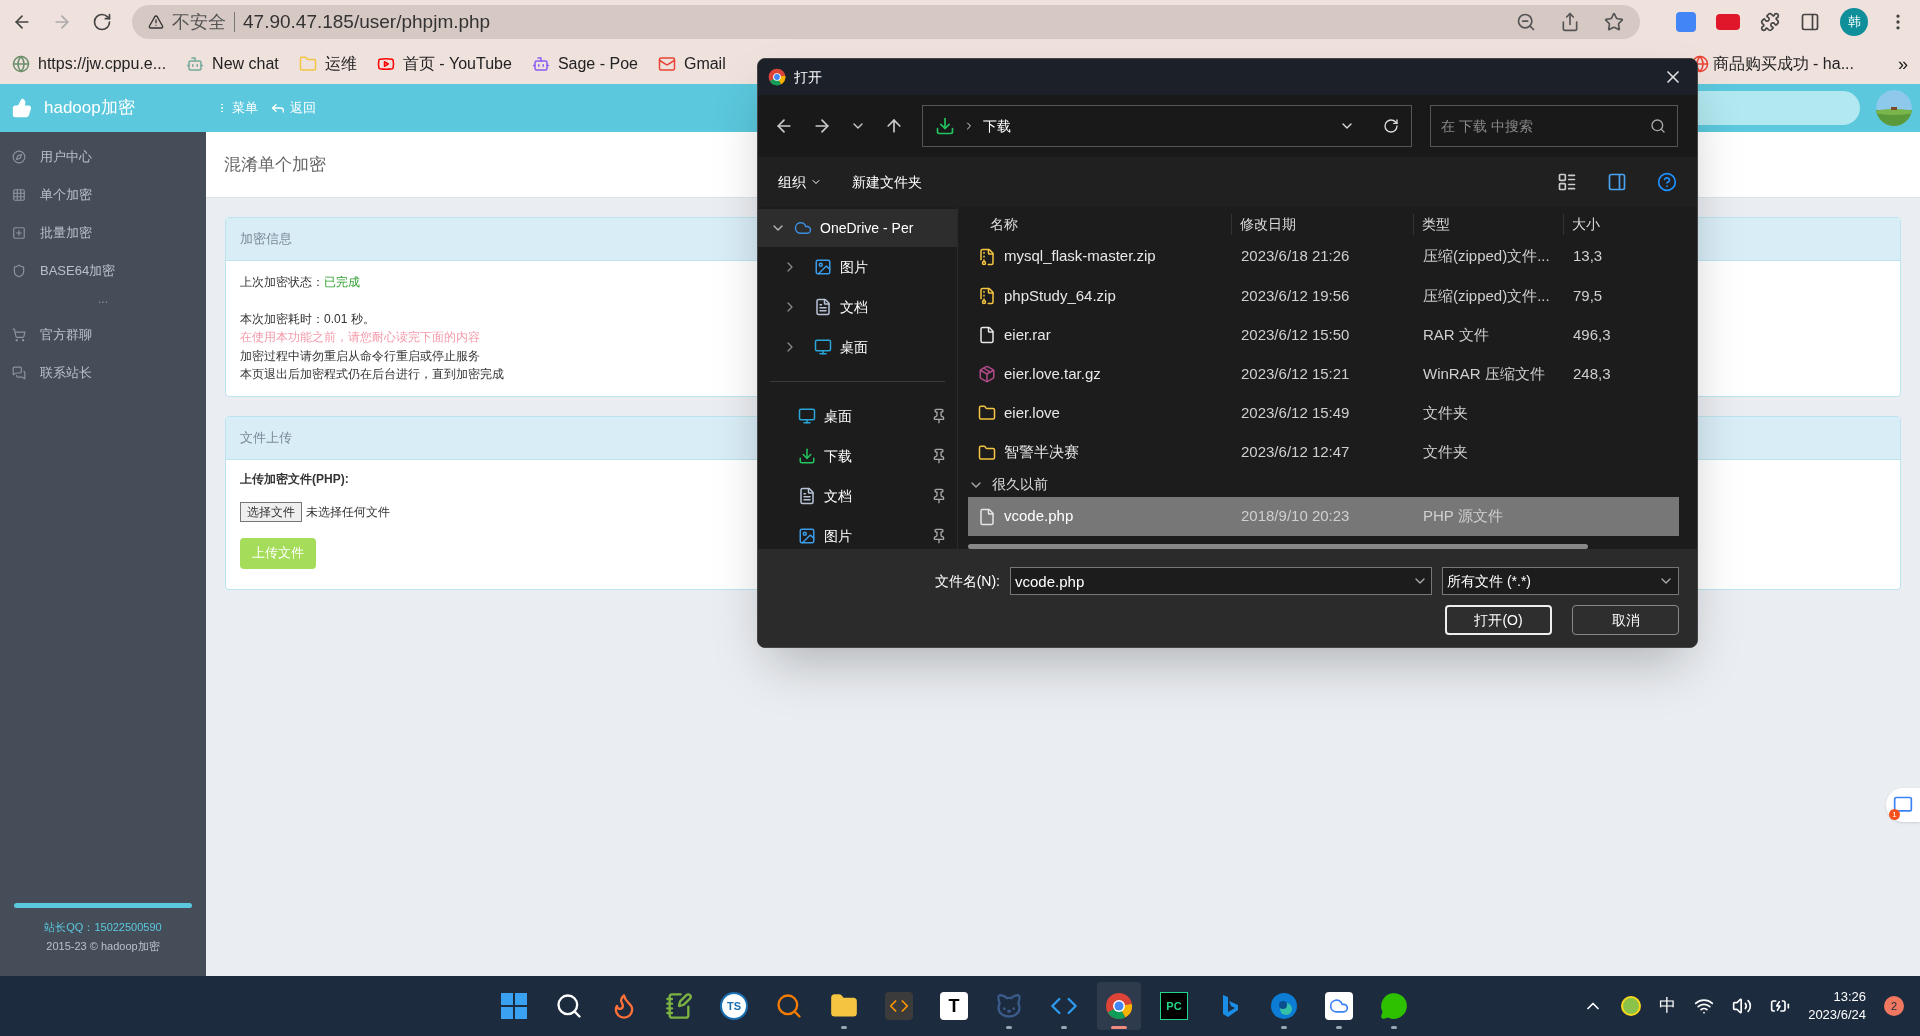  I want to click on taskbar-app: TS, so click(734, 1006).